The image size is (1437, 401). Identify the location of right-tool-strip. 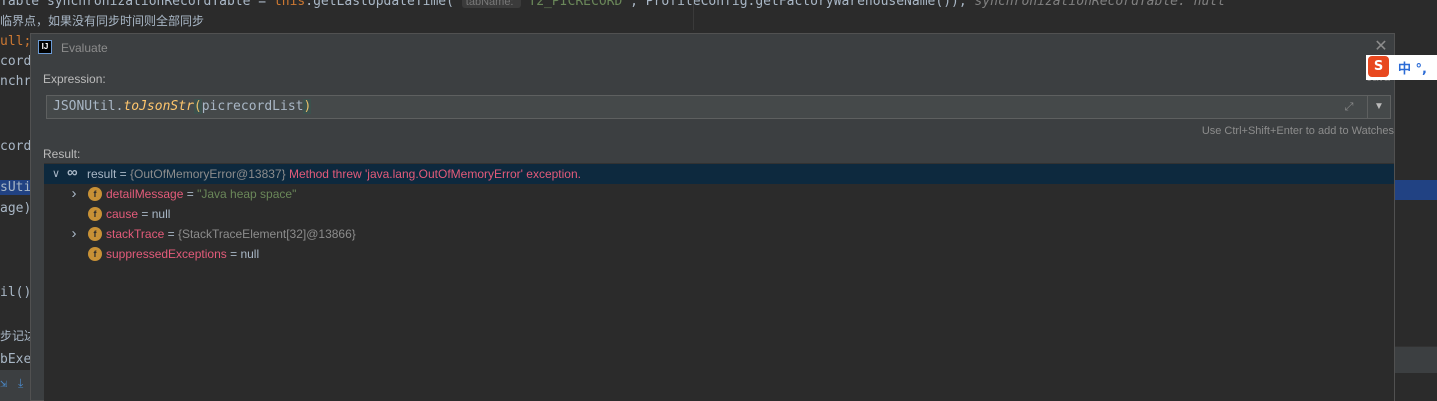
(1416, 359).